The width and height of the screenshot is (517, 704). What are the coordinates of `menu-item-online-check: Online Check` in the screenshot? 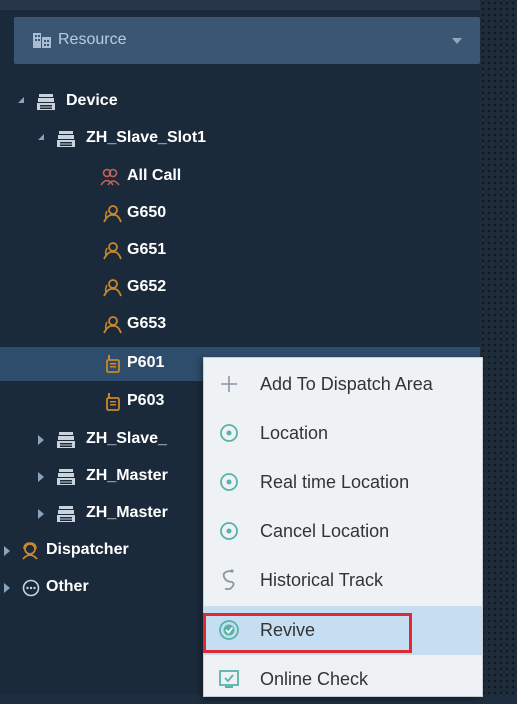 It's located at (343, 679).